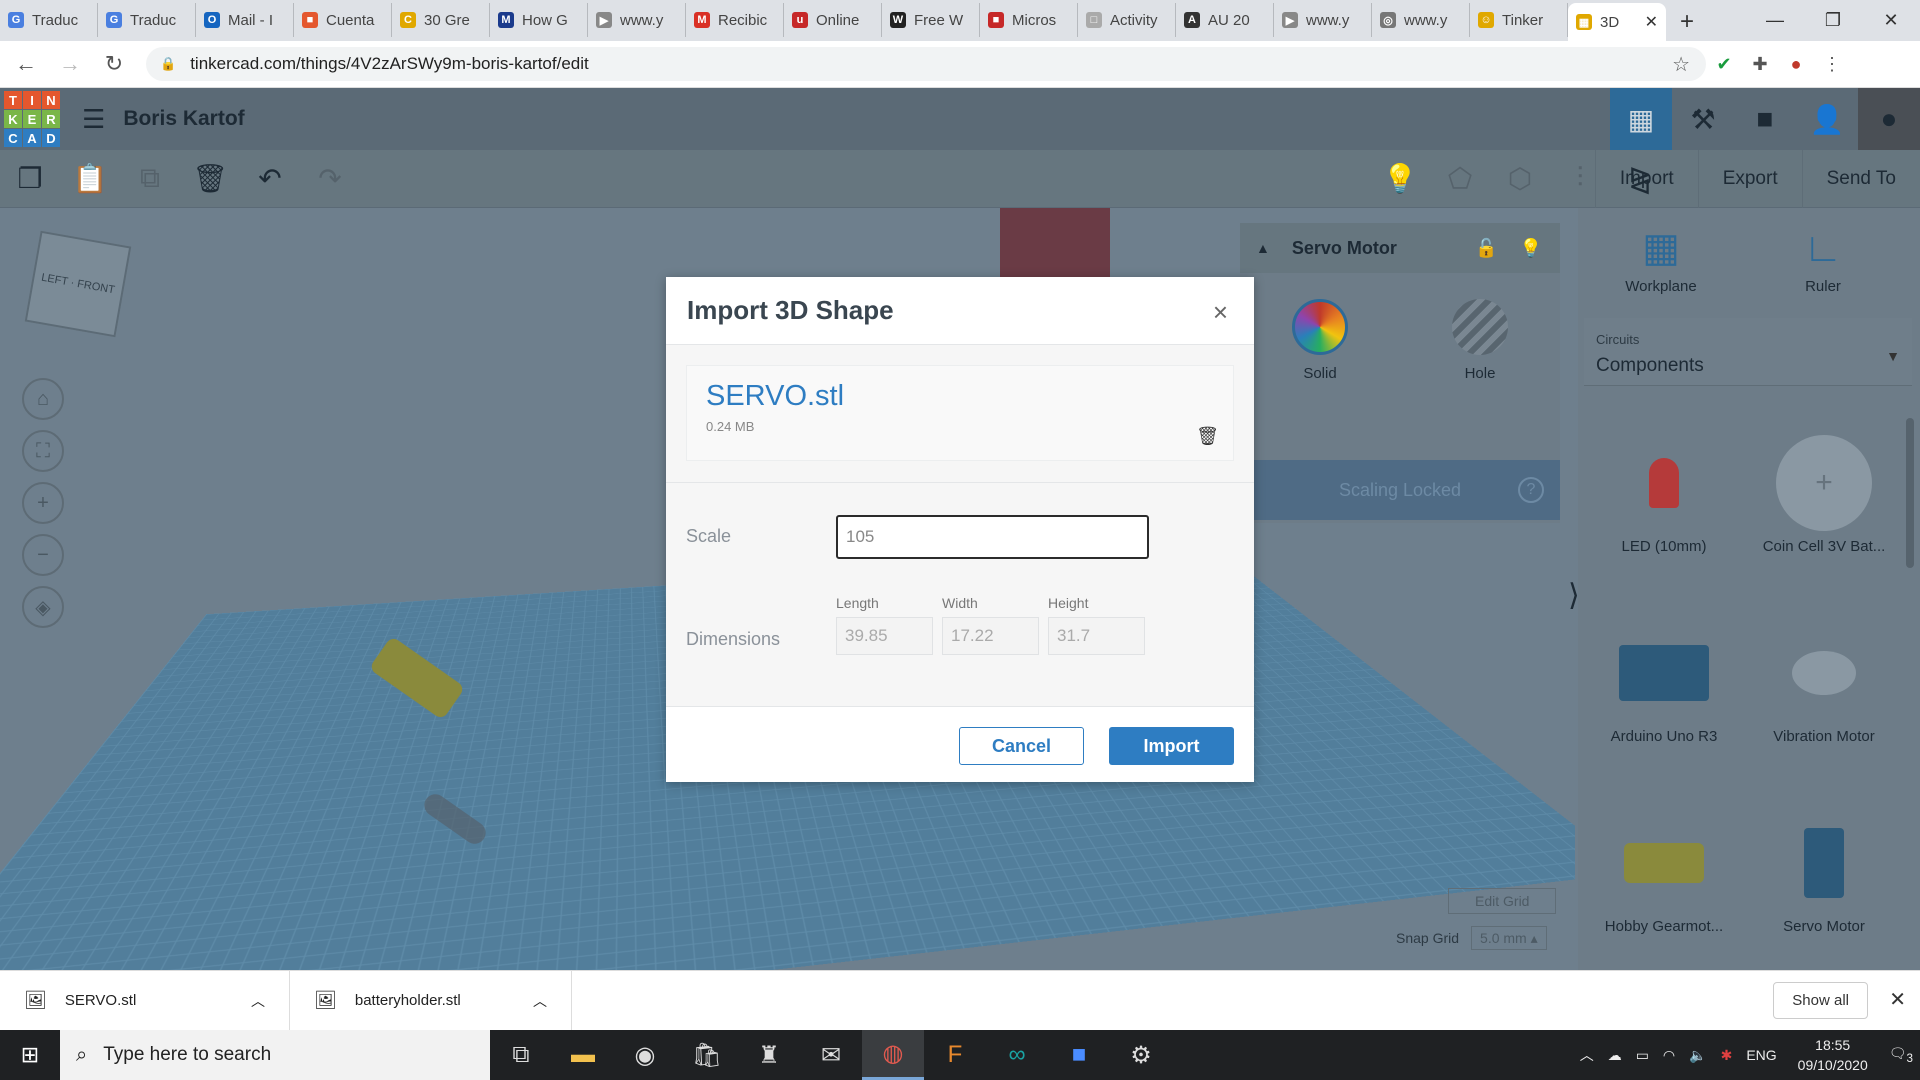 This screenshot has height=1080, width=1920. What do you see at coordinates (1664, 681) in the screenshot?
I see `part-arduino: Arduino Uno R3` at bounding box center [1664, 681].